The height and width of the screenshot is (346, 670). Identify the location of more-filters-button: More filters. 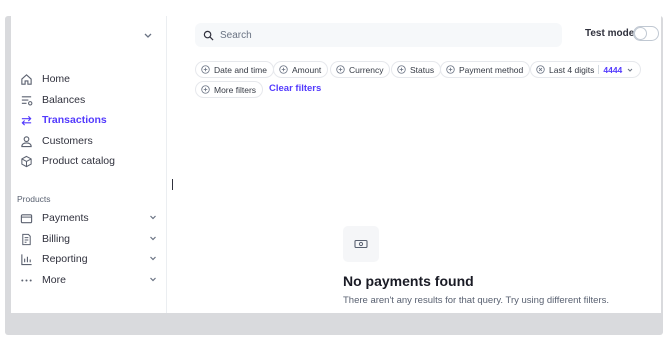
(229, 89).